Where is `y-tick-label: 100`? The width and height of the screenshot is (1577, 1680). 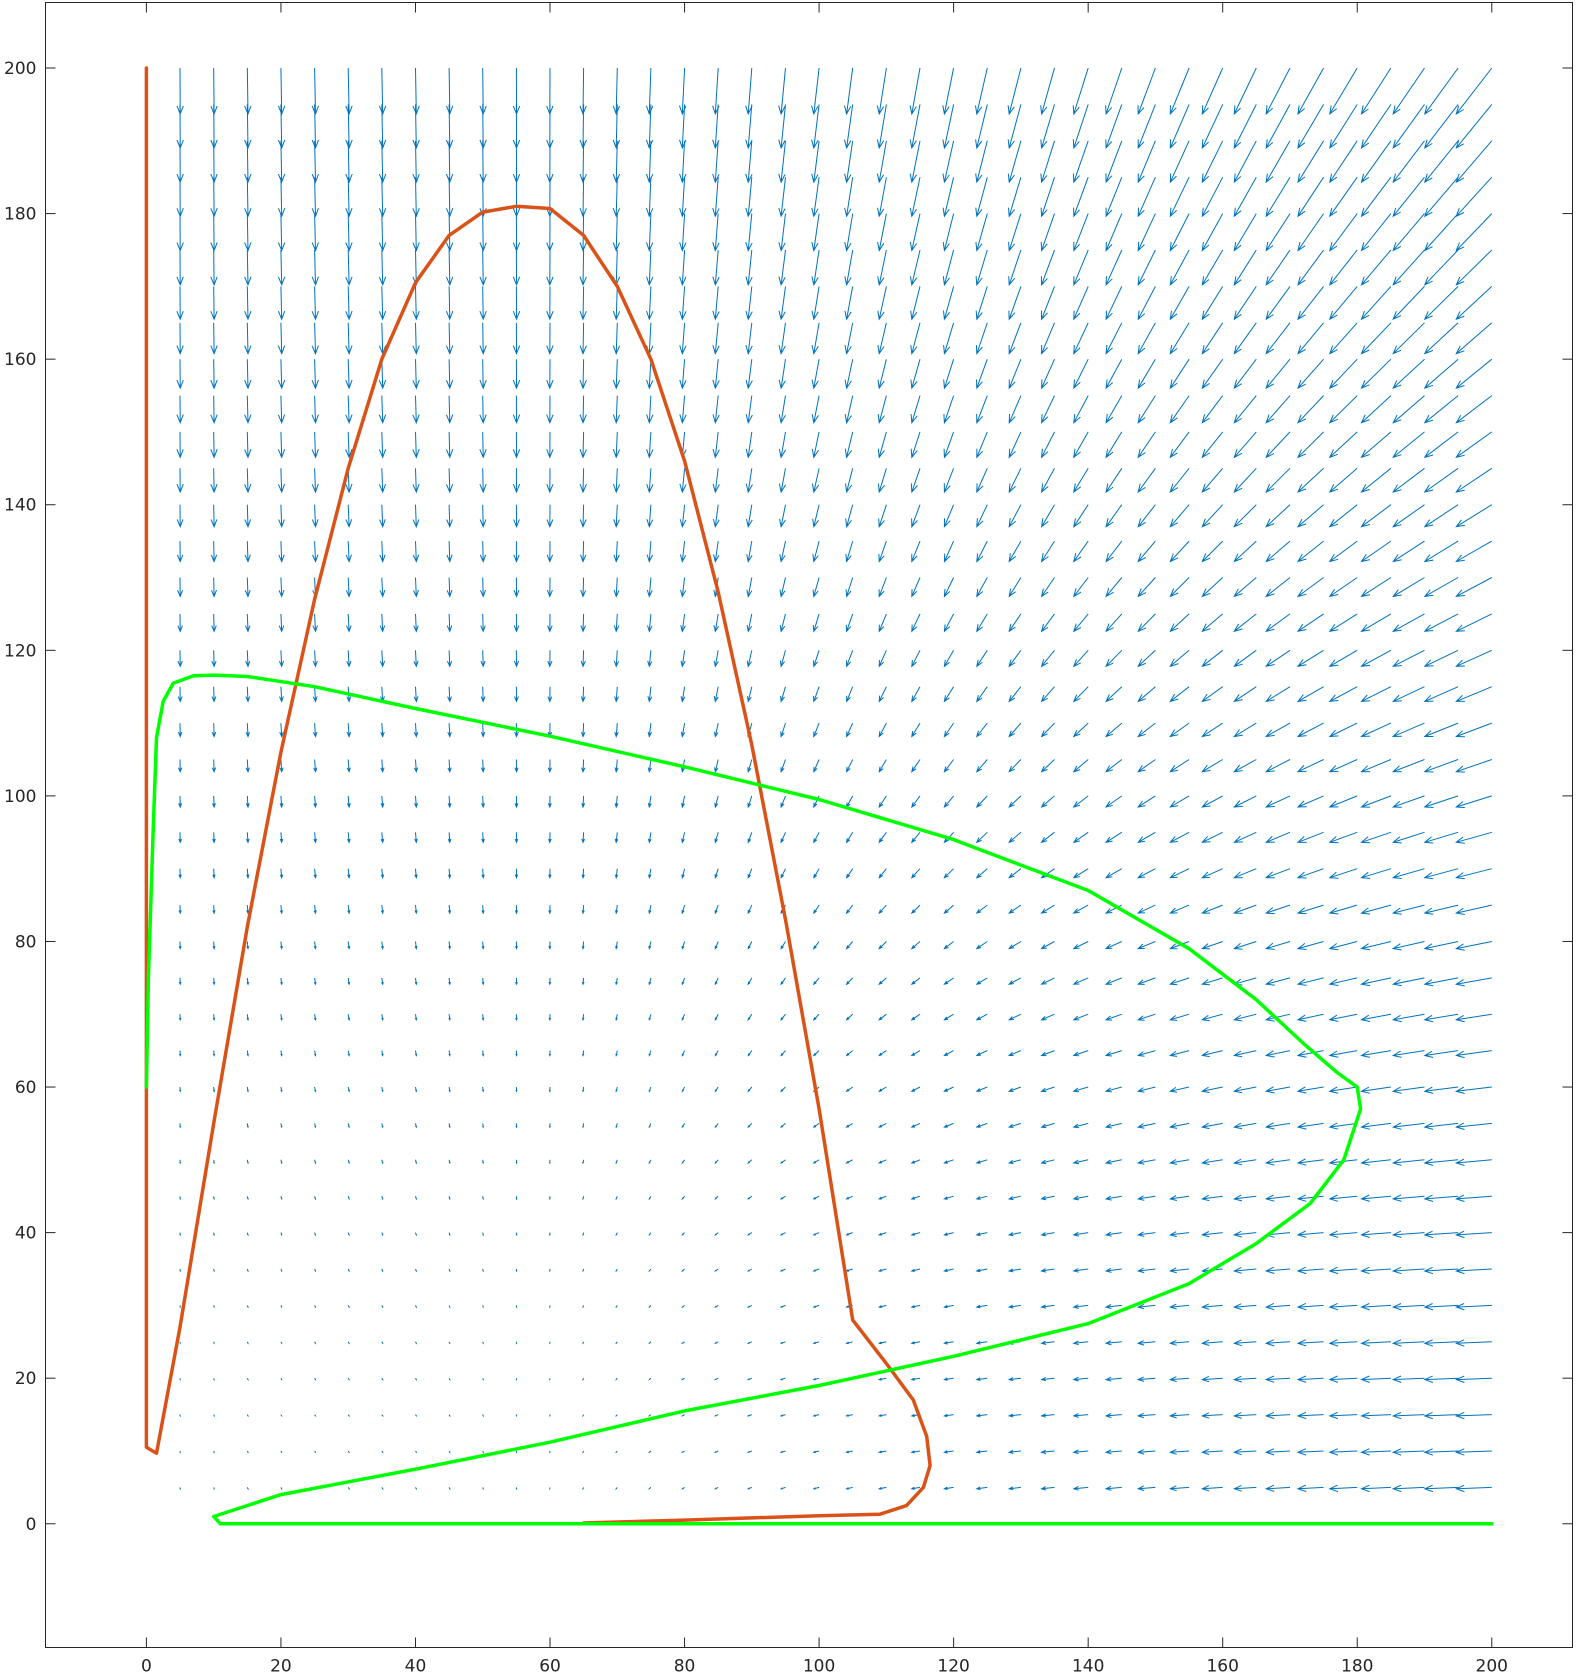 y-tick-label: 100 is located at coordinates (20, 797).